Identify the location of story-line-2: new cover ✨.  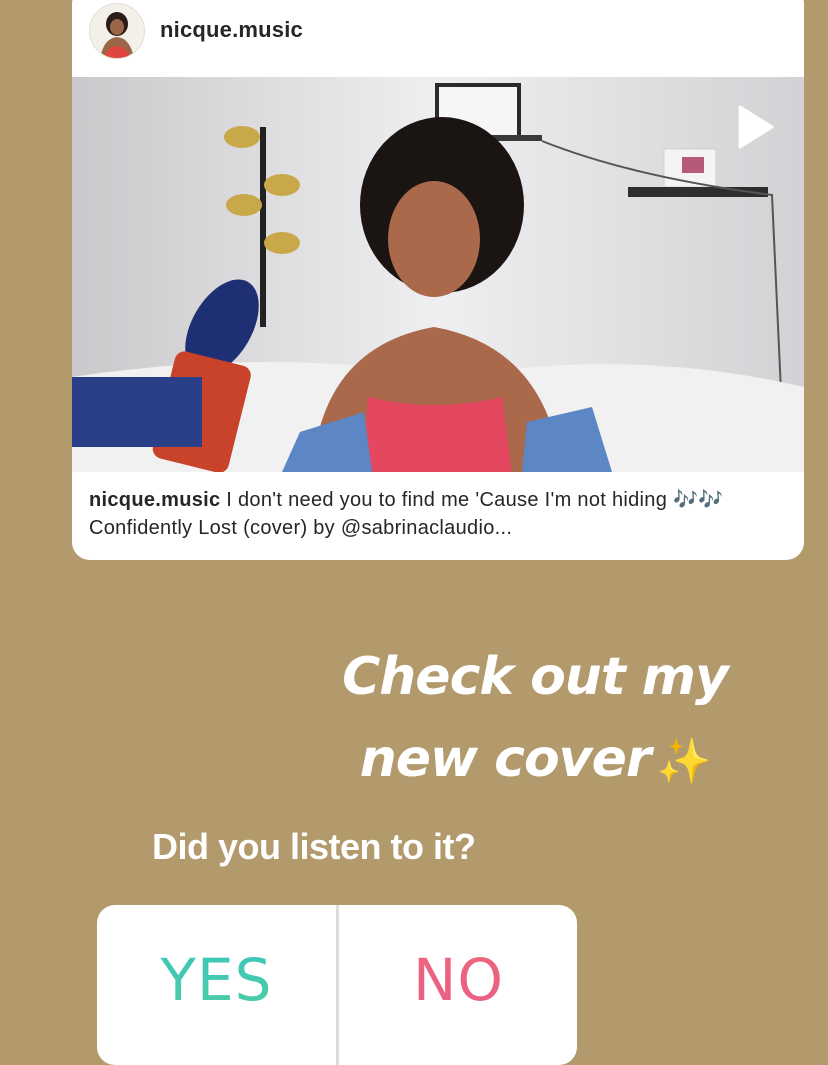
(535, 760).